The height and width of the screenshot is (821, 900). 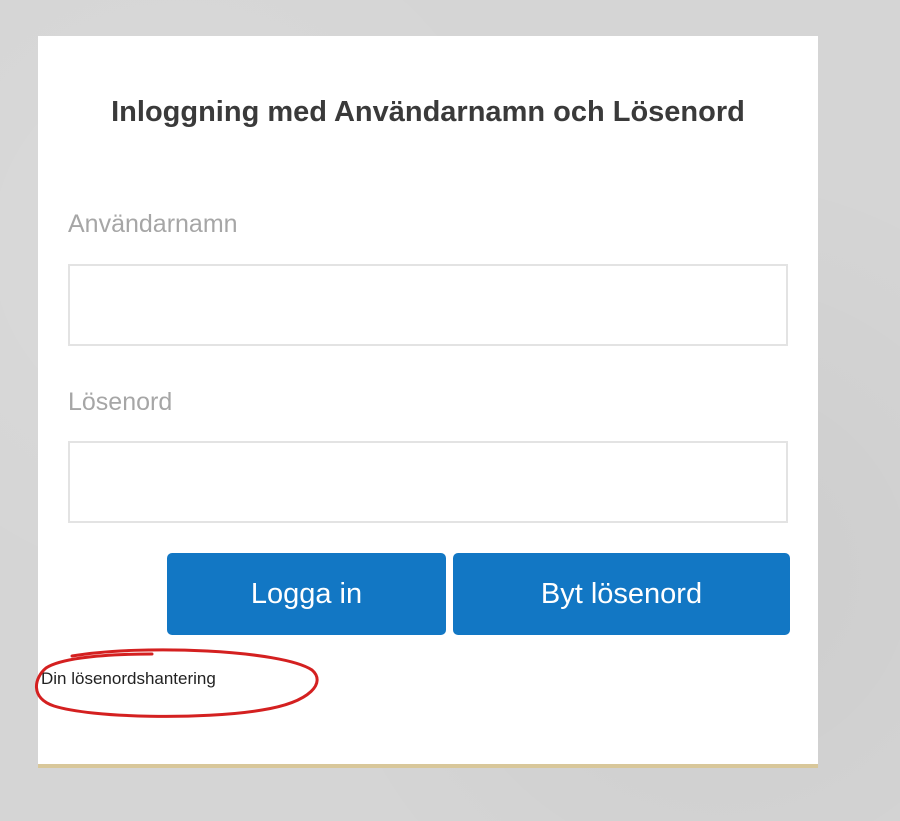 I want to click on card-bottom-border, so click(x=428, y=766).